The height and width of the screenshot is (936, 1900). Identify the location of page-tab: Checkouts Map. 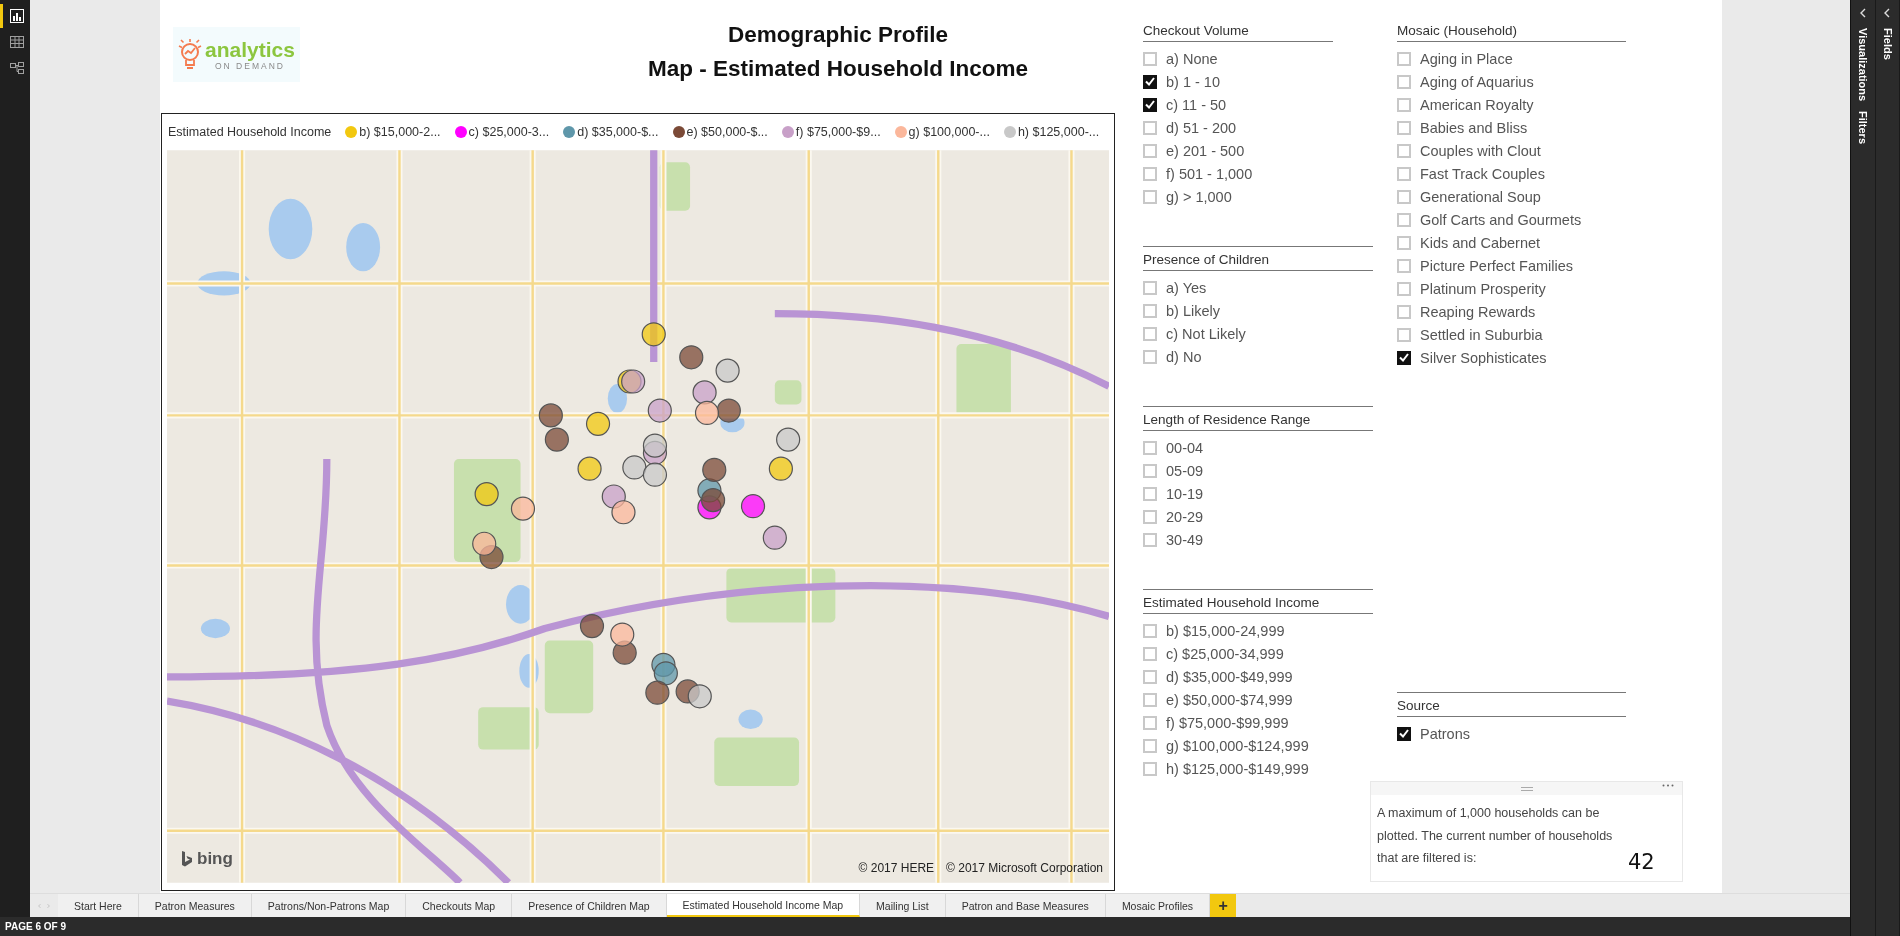
(459, 905).